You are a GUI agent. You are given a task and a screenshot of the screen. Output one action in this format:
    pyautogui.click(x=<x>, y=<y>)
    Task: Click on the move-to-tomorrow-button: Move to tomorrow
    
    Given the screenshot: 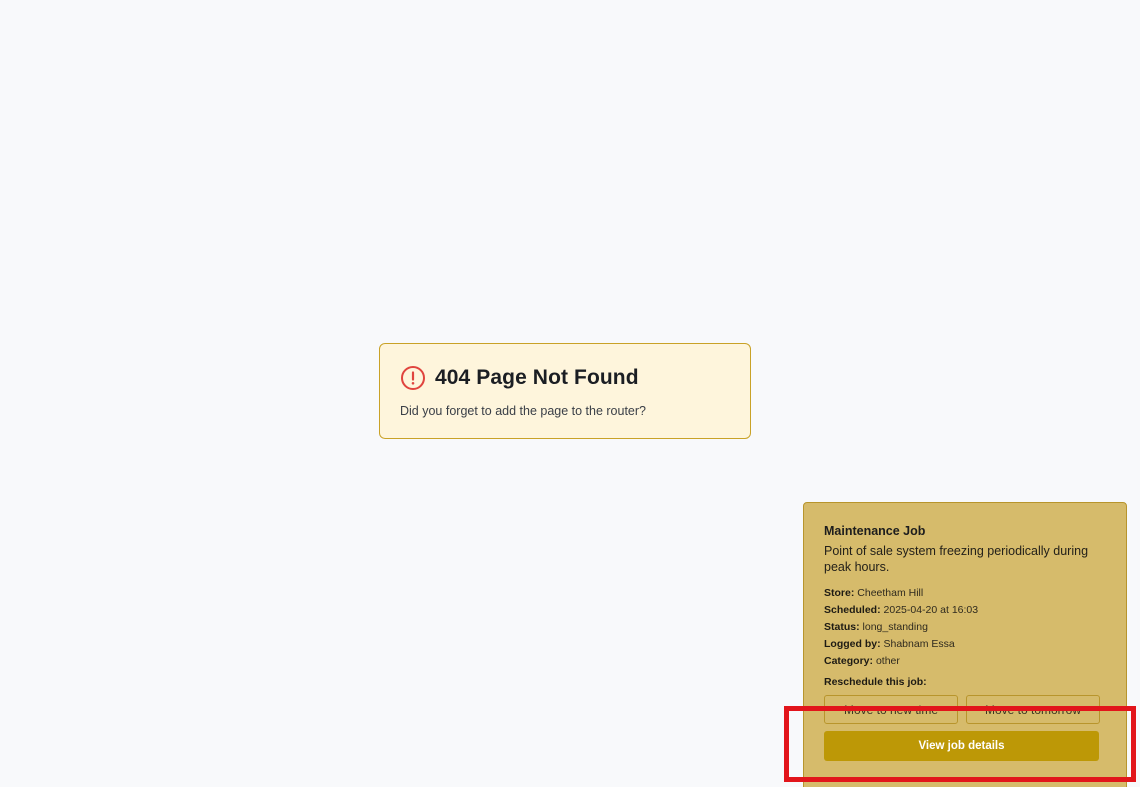 What is the action you would take?
    pyautogui.click(x=1033, y=709)
    